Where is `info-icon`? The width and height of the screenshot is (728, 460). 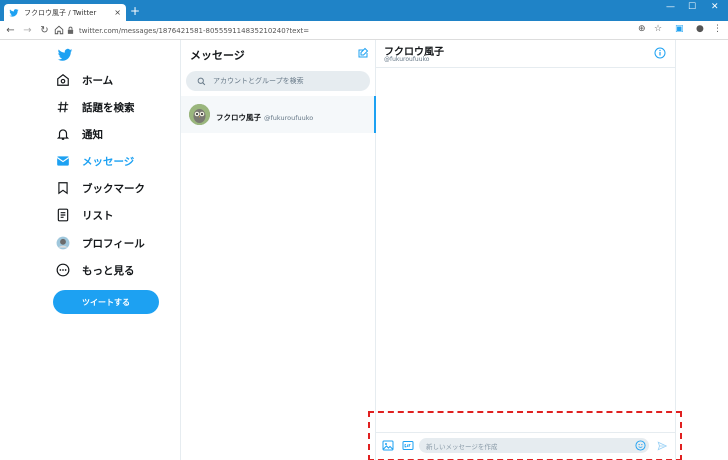
info-icon is located at coordinates (660, 53).